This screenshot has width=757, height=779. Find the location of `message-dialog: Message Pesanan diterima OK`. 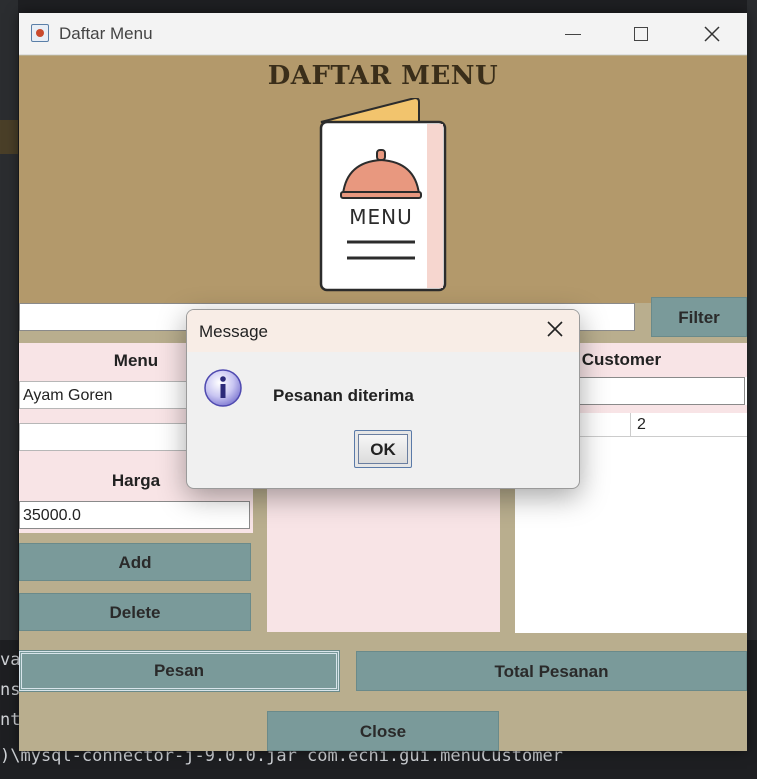

message-dialog: Message Pesanan diterima OK is located at coordinates (383, 399).